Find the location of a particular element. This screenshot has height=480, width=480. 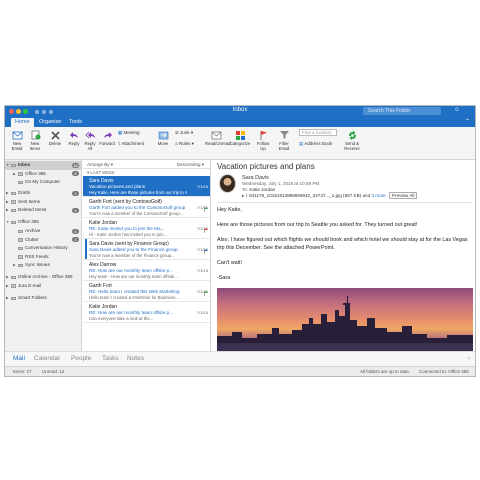

folder-item: ▶ Jura E-mail is located at coordinates (43, 286).